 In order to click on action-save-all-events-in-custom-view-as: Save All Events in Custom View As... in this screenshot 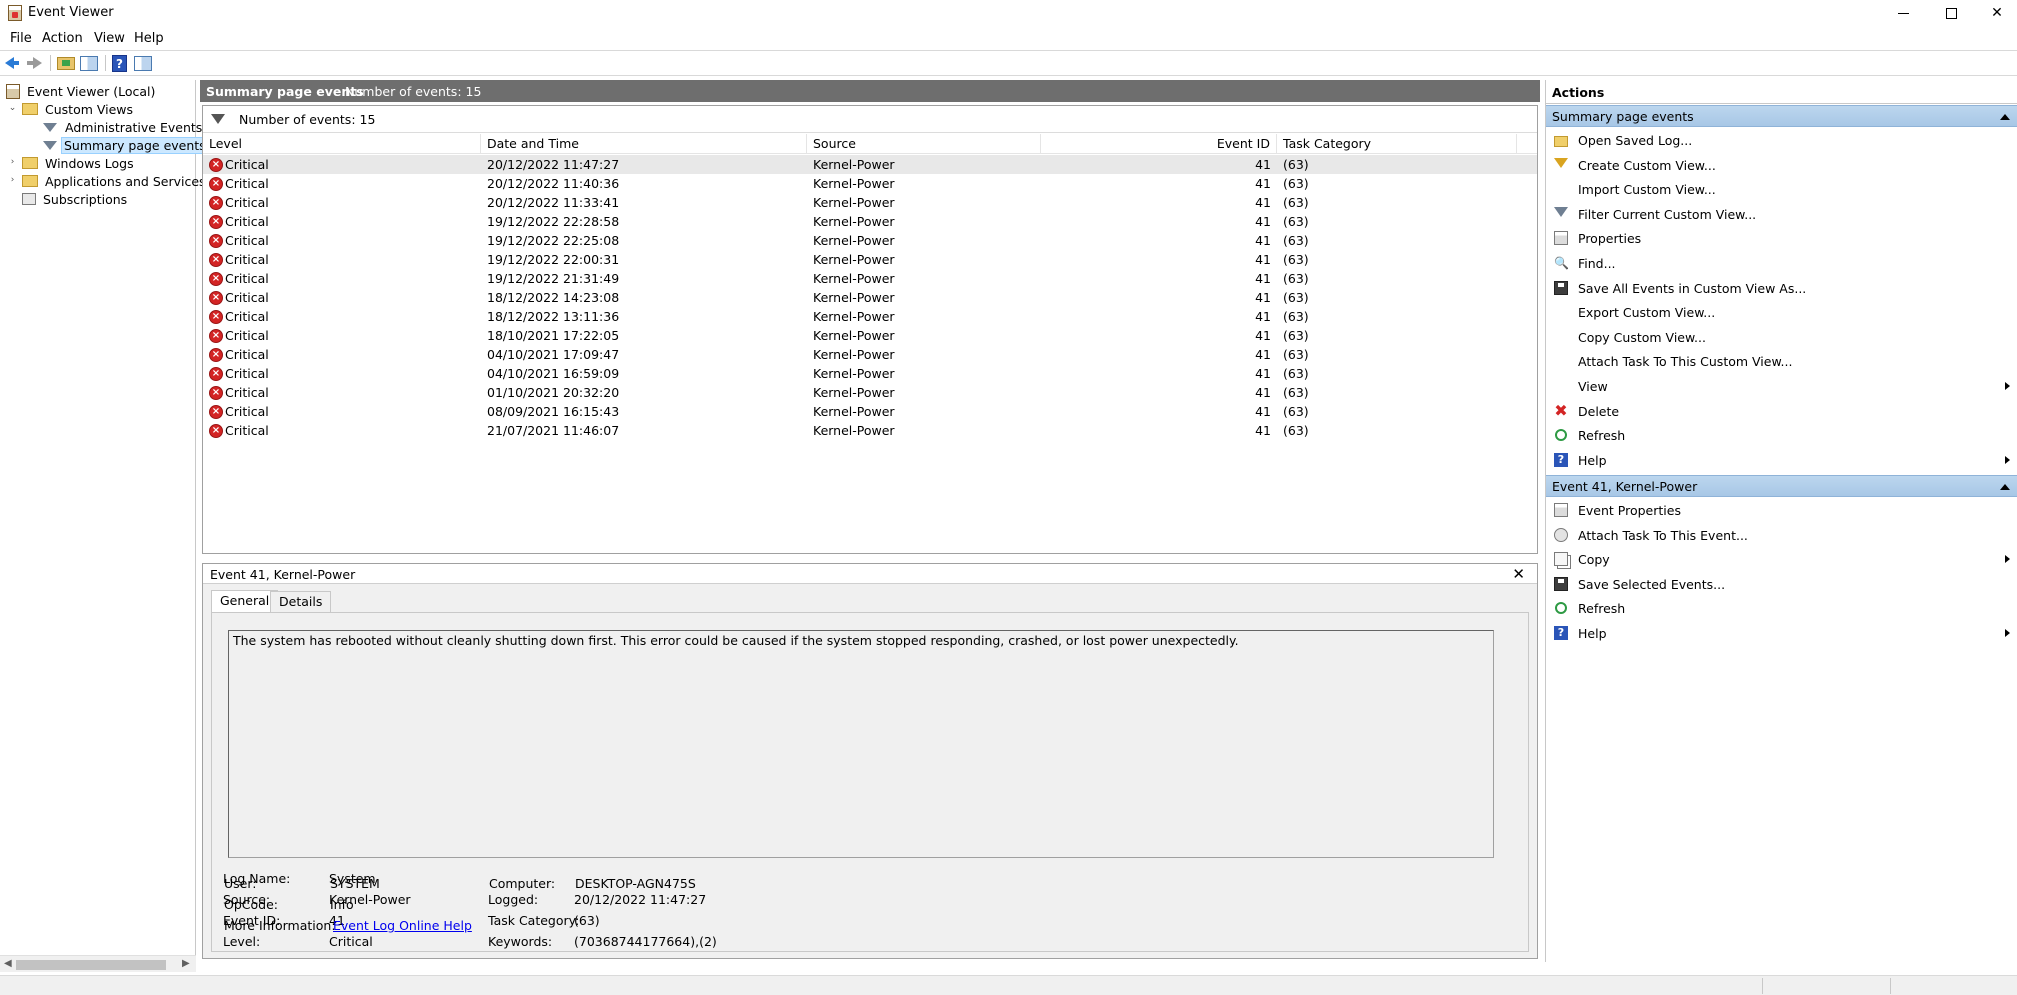, I will do `click(1781, 288)`.